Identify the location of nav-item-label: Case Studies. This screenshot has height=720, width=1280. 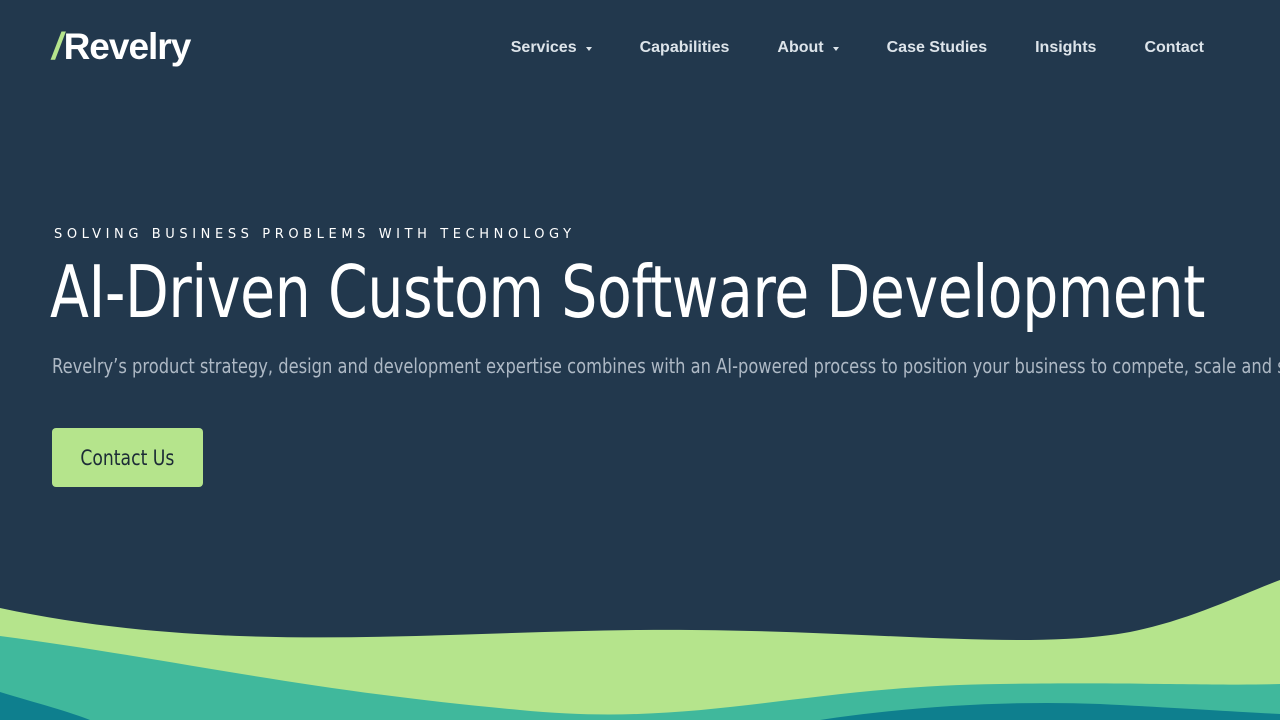
(937, 47).